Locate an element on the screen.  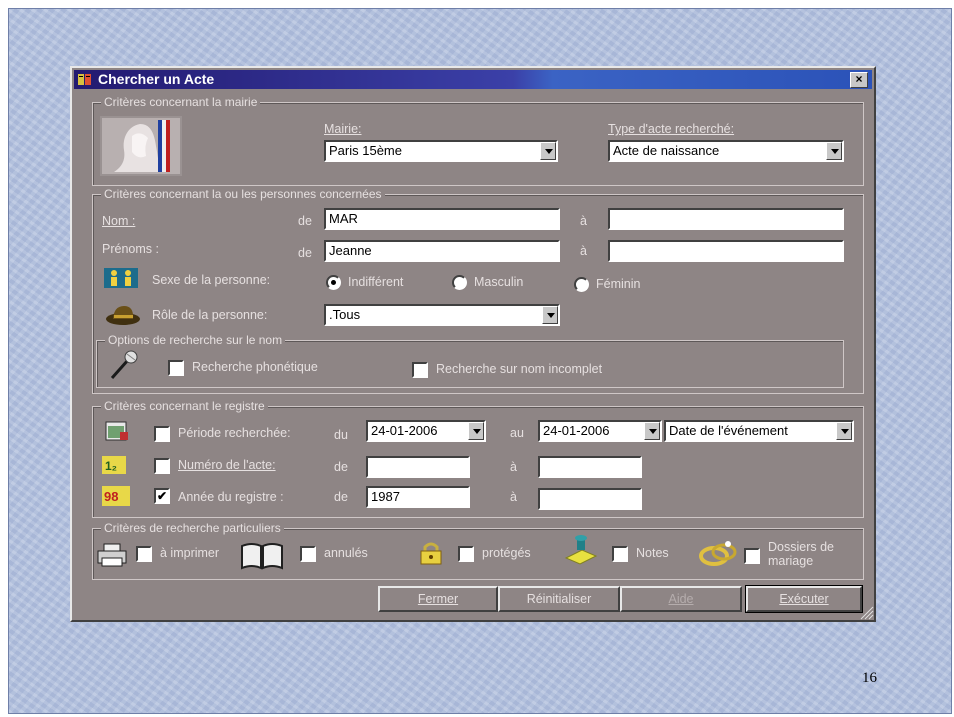
resize-grip-icon is located at coordinates (867, 613).